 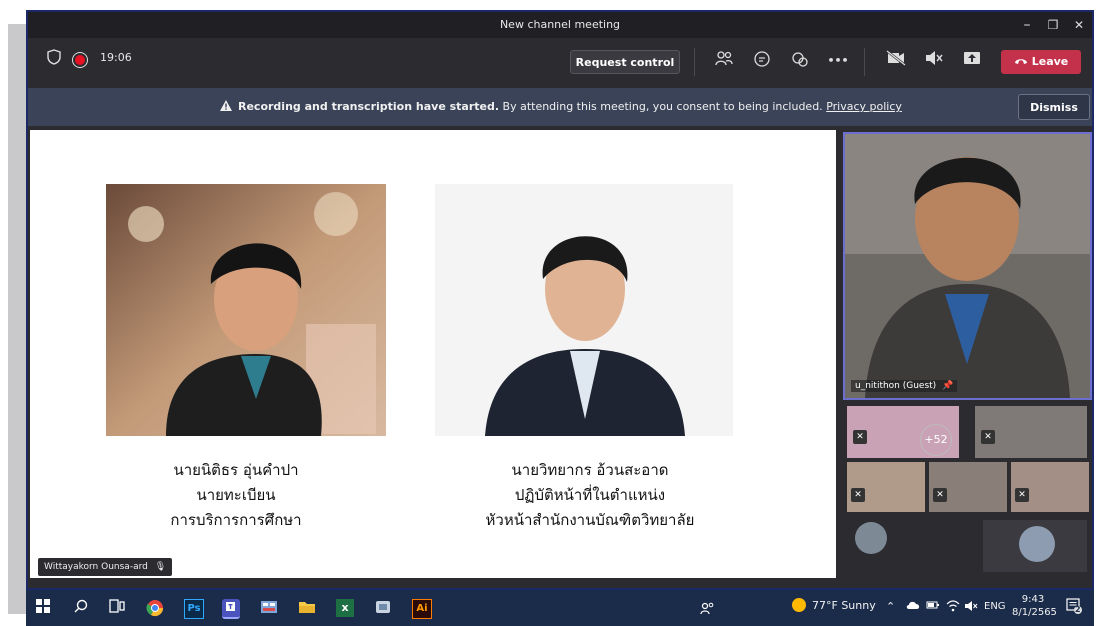 I want to click on person1-title: นายทะเบียน, so click(x=236, y=495).